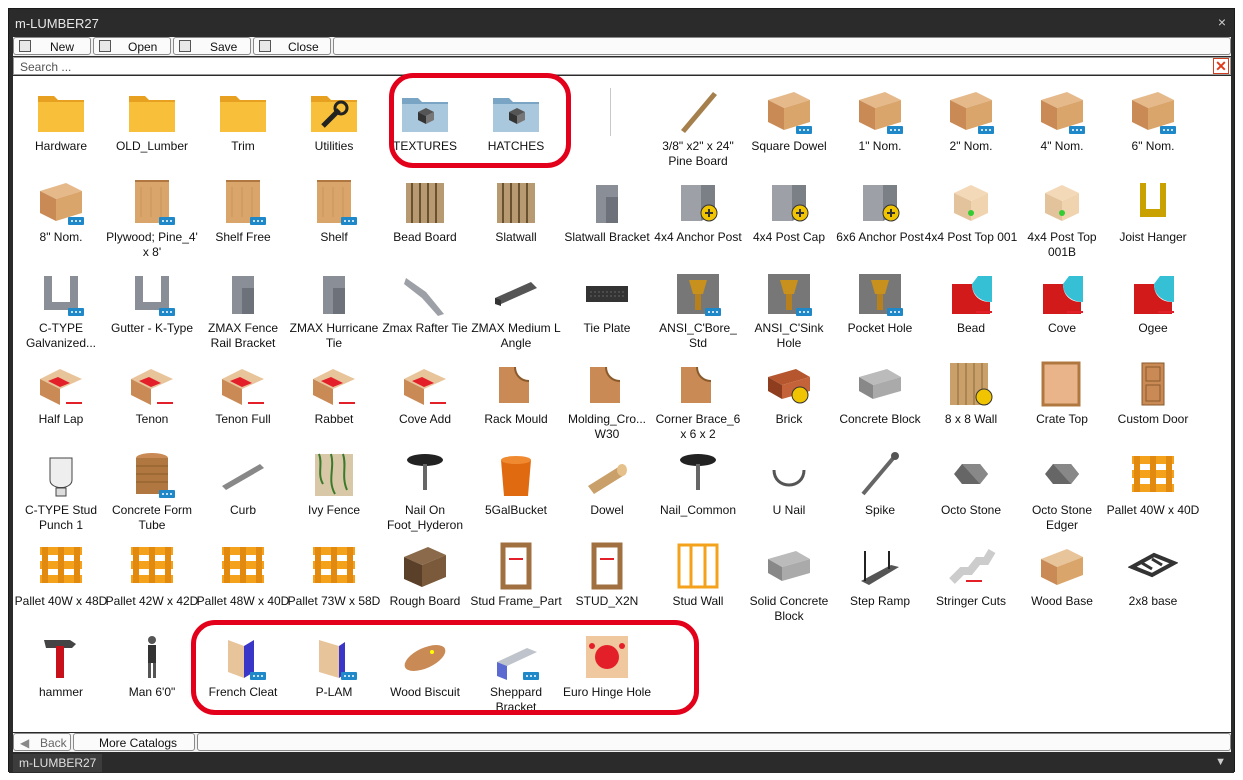 The height and width of the screenshot is (780, 1243). Describe the element at coordinates (425, 393) in the screenshot. I see `catalog-item: Cove Add` at that location.